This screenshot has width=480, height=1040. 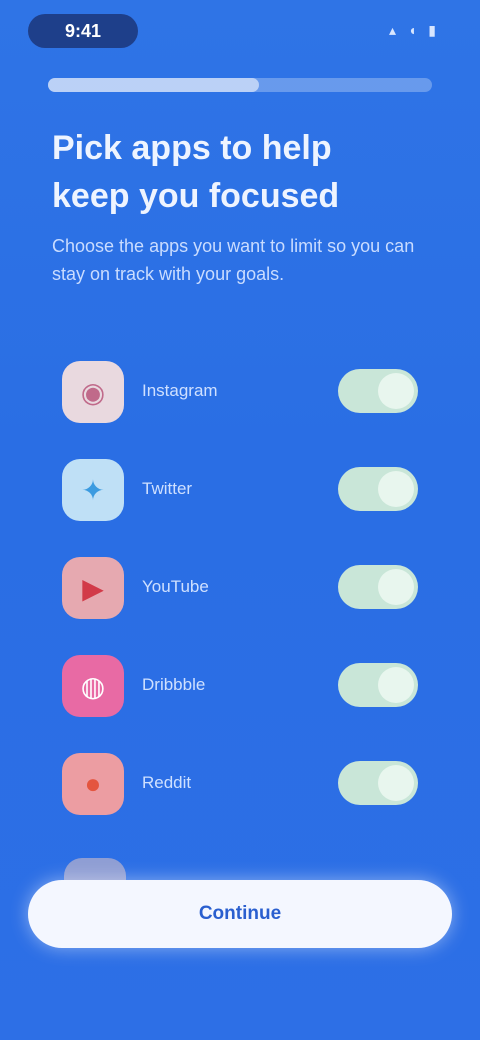 I want to click on onboarding-progress-bar, so click(x=240, y=85).